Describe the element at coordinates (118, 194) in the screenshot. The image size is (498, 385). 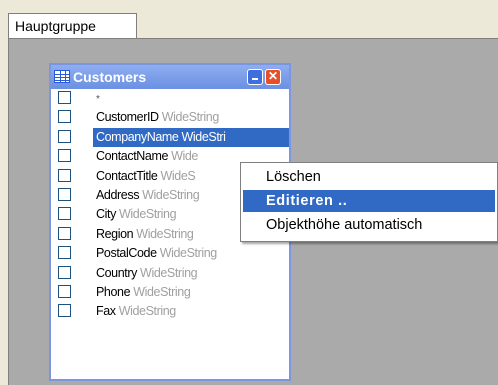
I see `field-name: Address` at that location.